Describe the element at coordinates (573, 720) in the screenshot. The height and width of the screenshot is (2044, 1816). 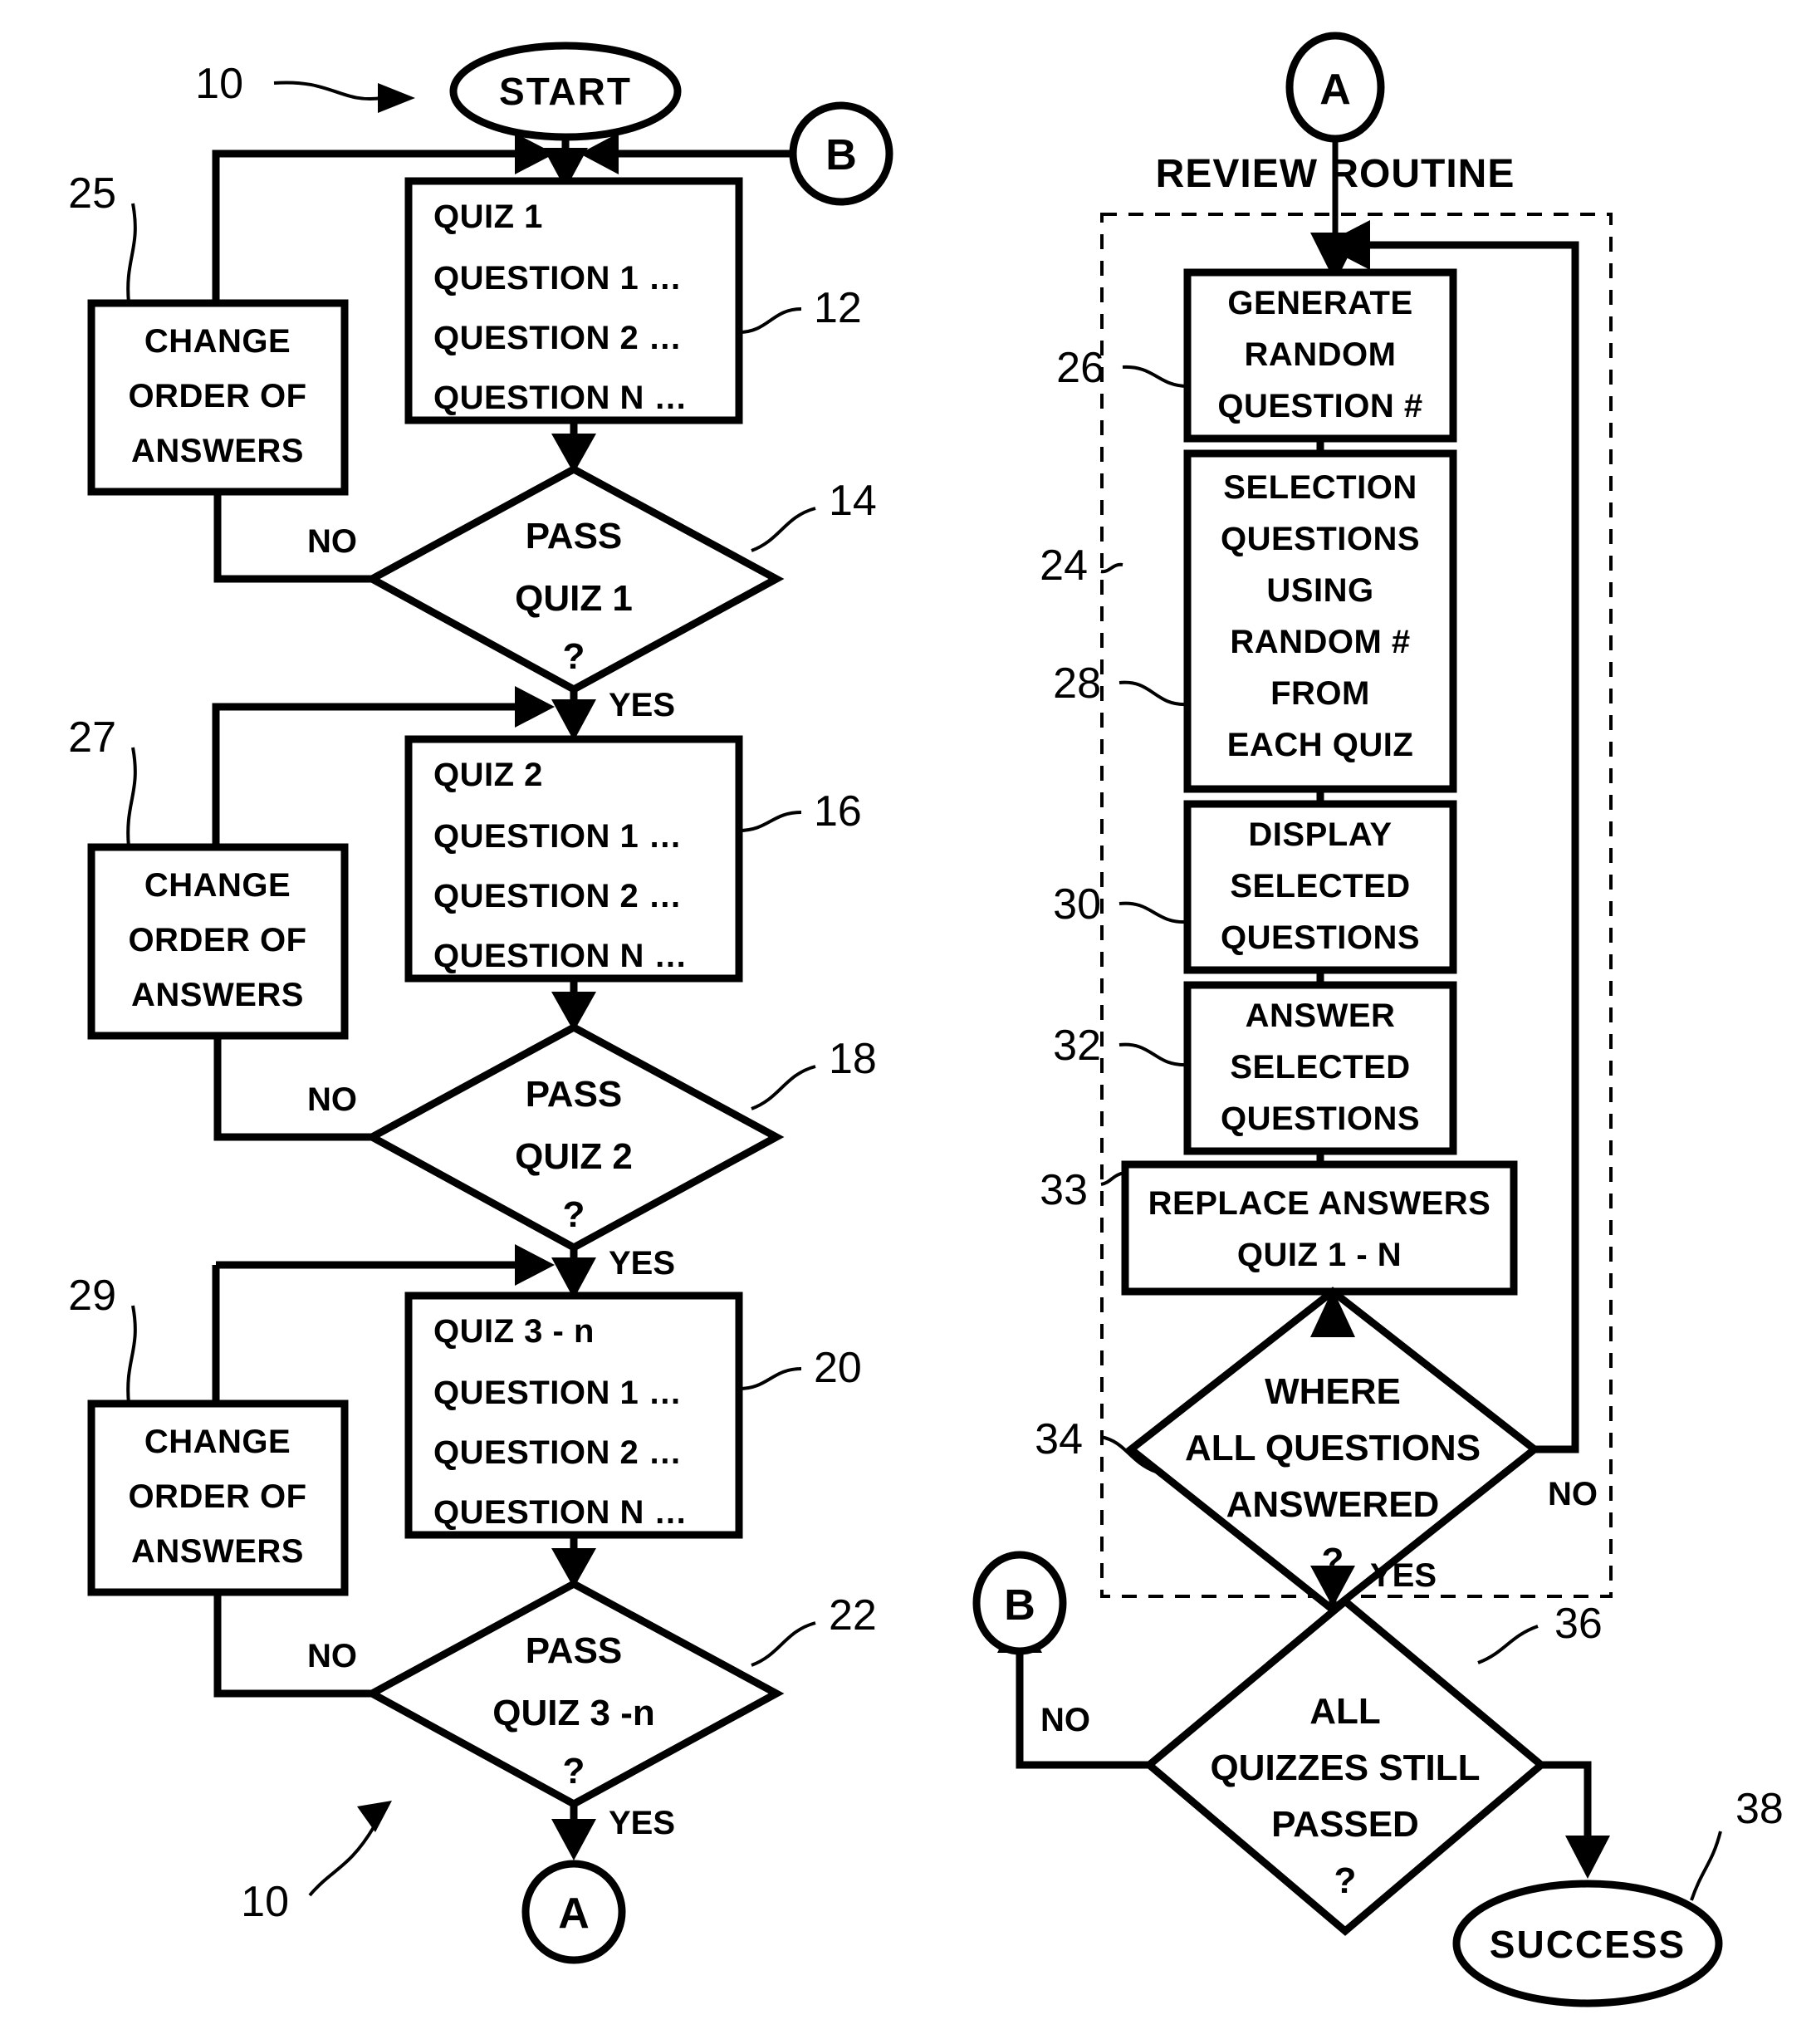
I see `arrowhead-d14-yes` at that location.